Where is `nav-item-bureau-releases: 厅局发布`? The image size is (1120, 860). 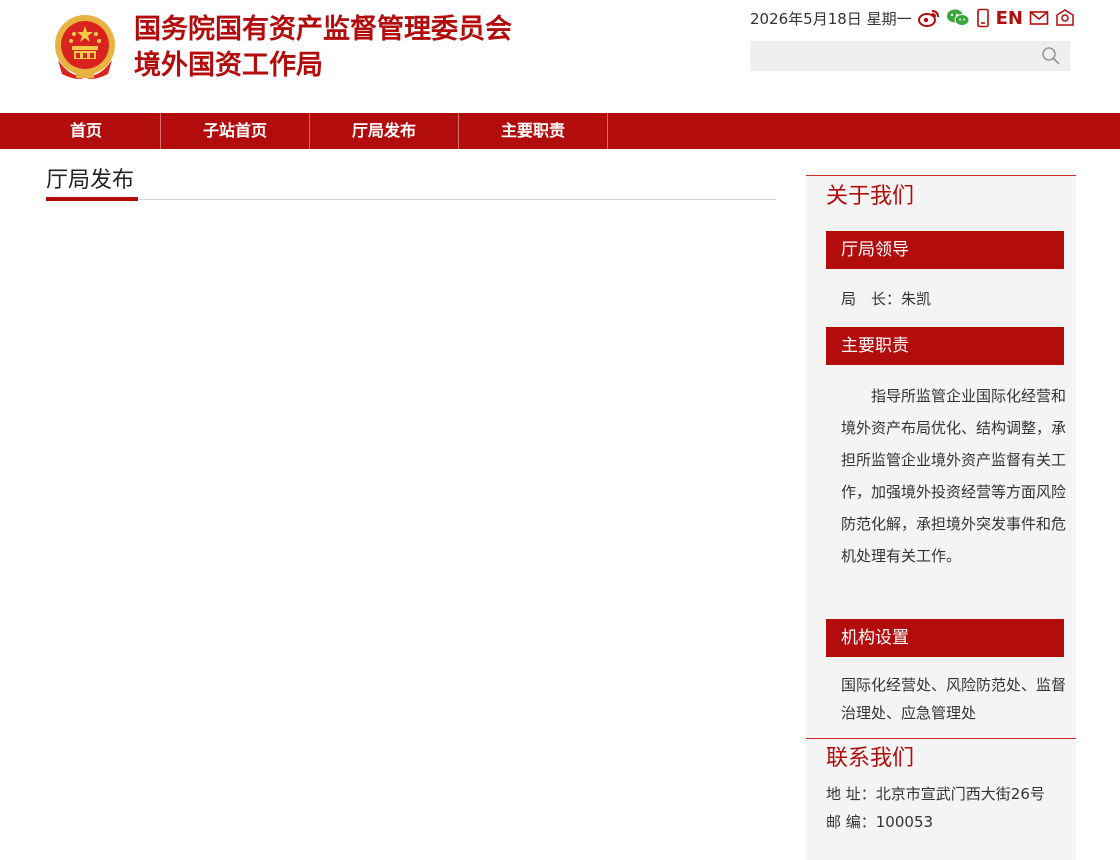
nav-item-bureau-releases: 厅局发布 is located at coordinates (384, 131).